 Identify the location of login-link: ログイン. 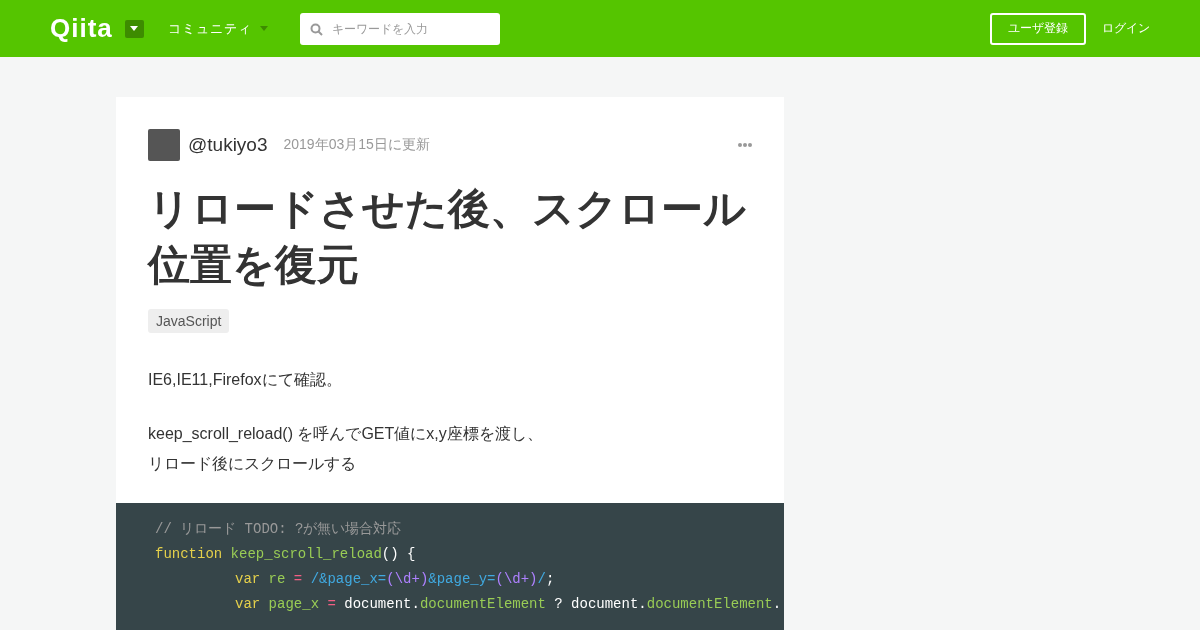
(1126, 28).